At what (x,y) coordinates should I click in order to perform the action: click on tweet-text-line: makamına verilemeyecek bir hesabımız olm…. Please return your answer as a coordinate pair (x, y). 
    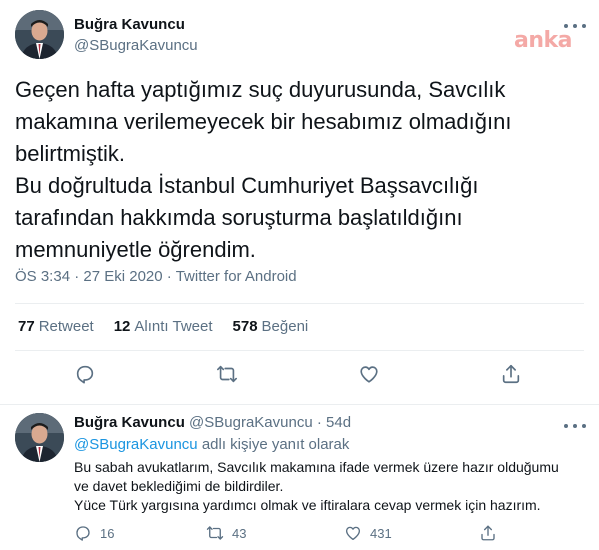
    Looking at the image, I should click on (263, 121).